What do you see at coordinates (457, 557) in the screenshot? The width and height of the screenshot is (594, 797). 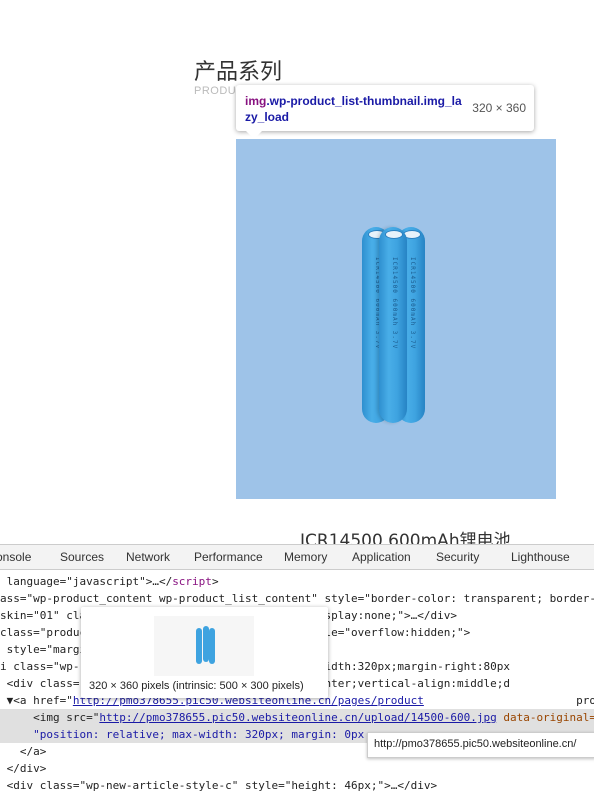 I see `tab-security: Security` at bounding box center [457, 557].